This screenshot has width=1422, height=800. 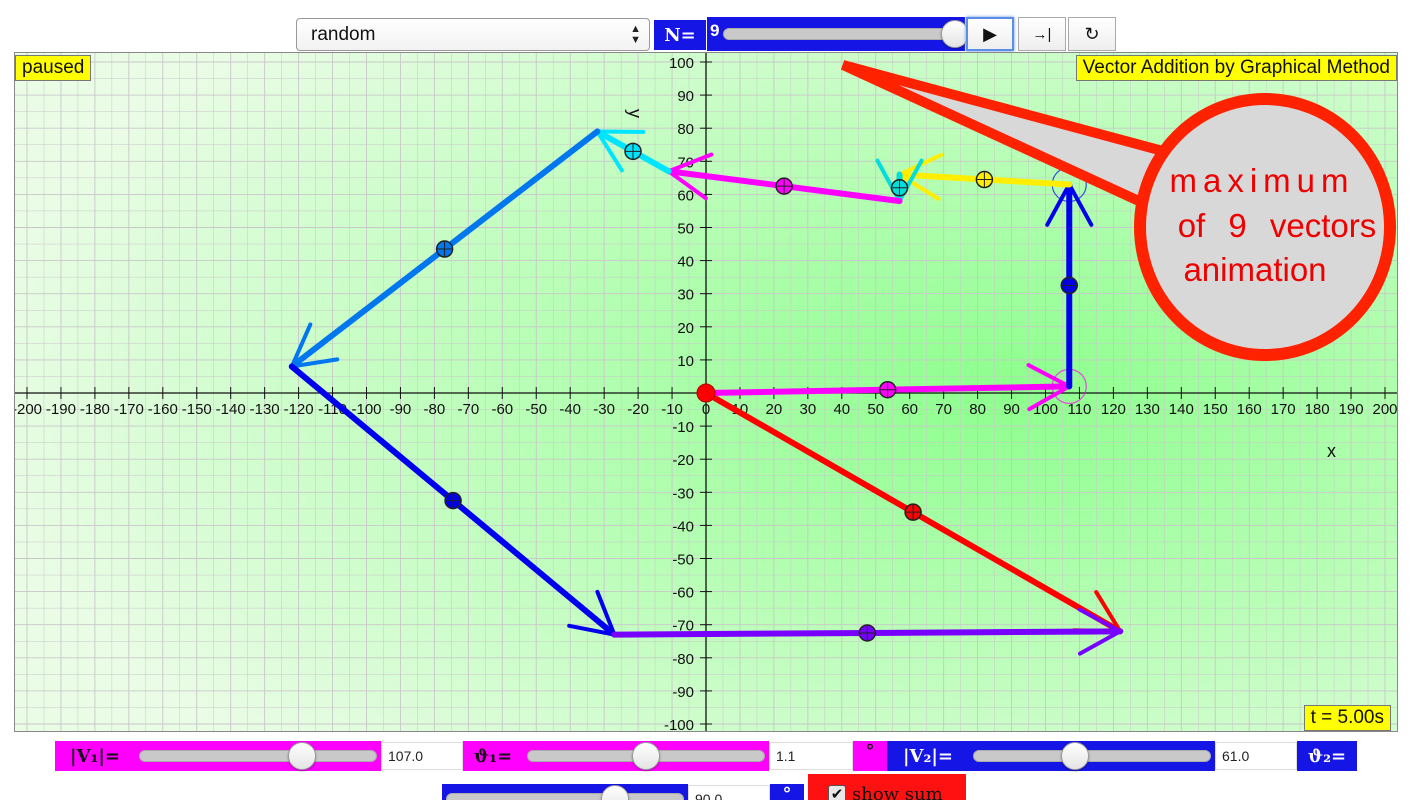 I want to click on x-tick-label: 140, so click(x=1181, y=409).